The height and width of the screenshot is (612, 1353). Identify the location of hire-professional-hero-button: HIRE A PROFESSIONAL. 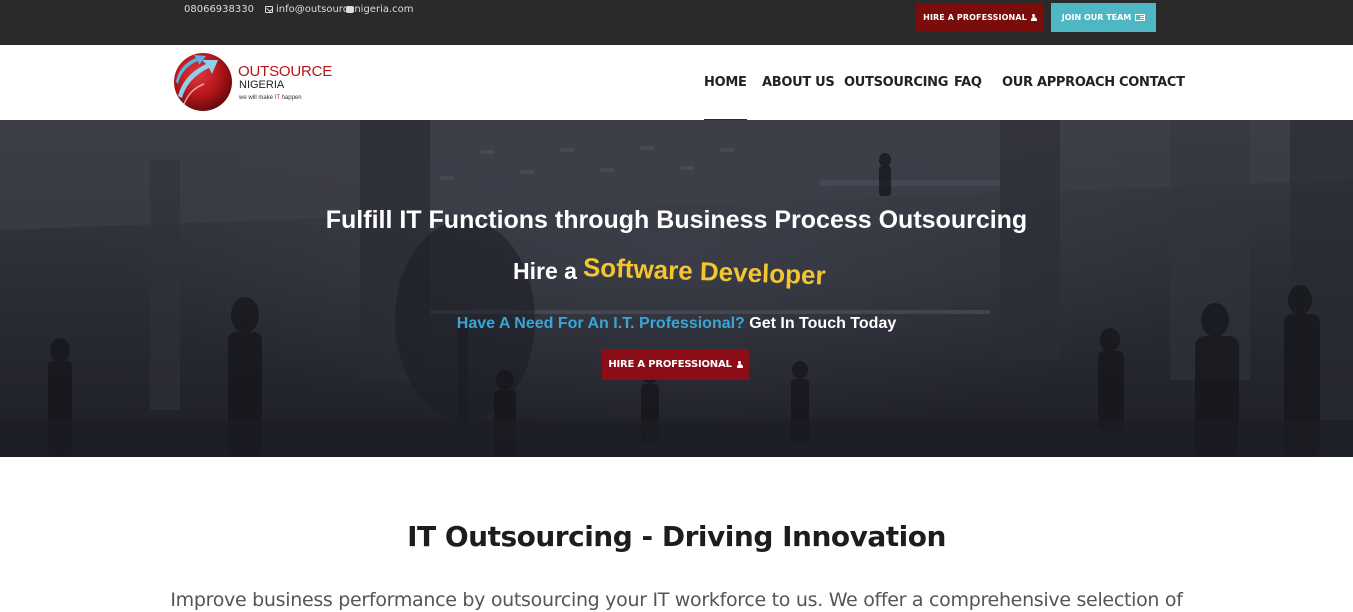
(675, 364).